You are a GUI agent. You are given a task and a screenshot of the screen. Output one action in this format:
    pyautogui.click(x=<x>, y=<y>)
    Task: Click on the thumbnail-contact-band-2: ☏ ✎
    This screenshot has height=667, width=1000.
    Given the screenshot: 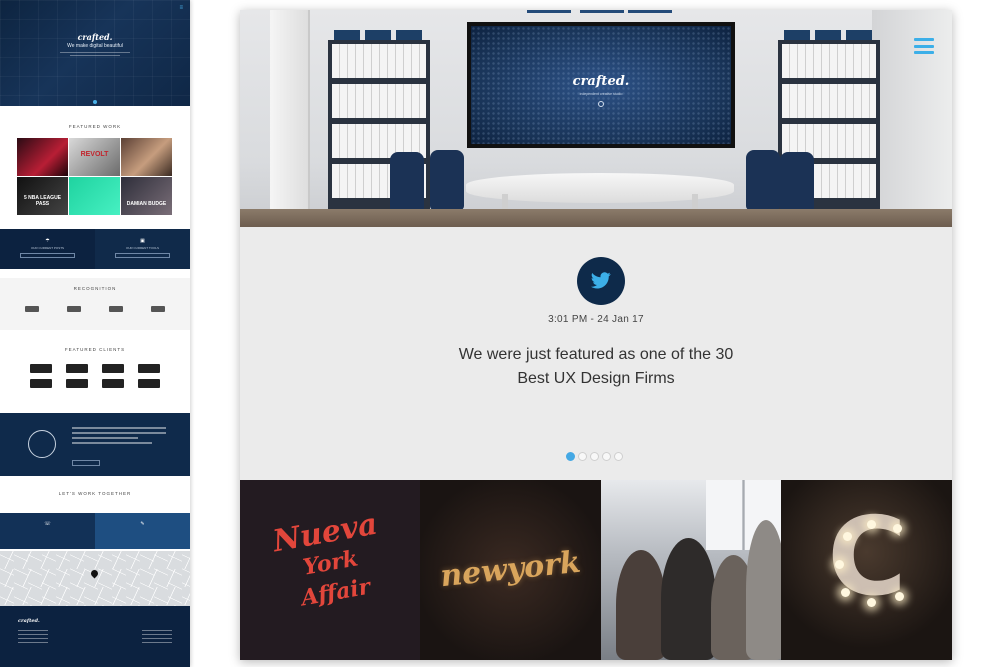 What is the action you would take?
    pyautogui.click(x=95, y=531)
    